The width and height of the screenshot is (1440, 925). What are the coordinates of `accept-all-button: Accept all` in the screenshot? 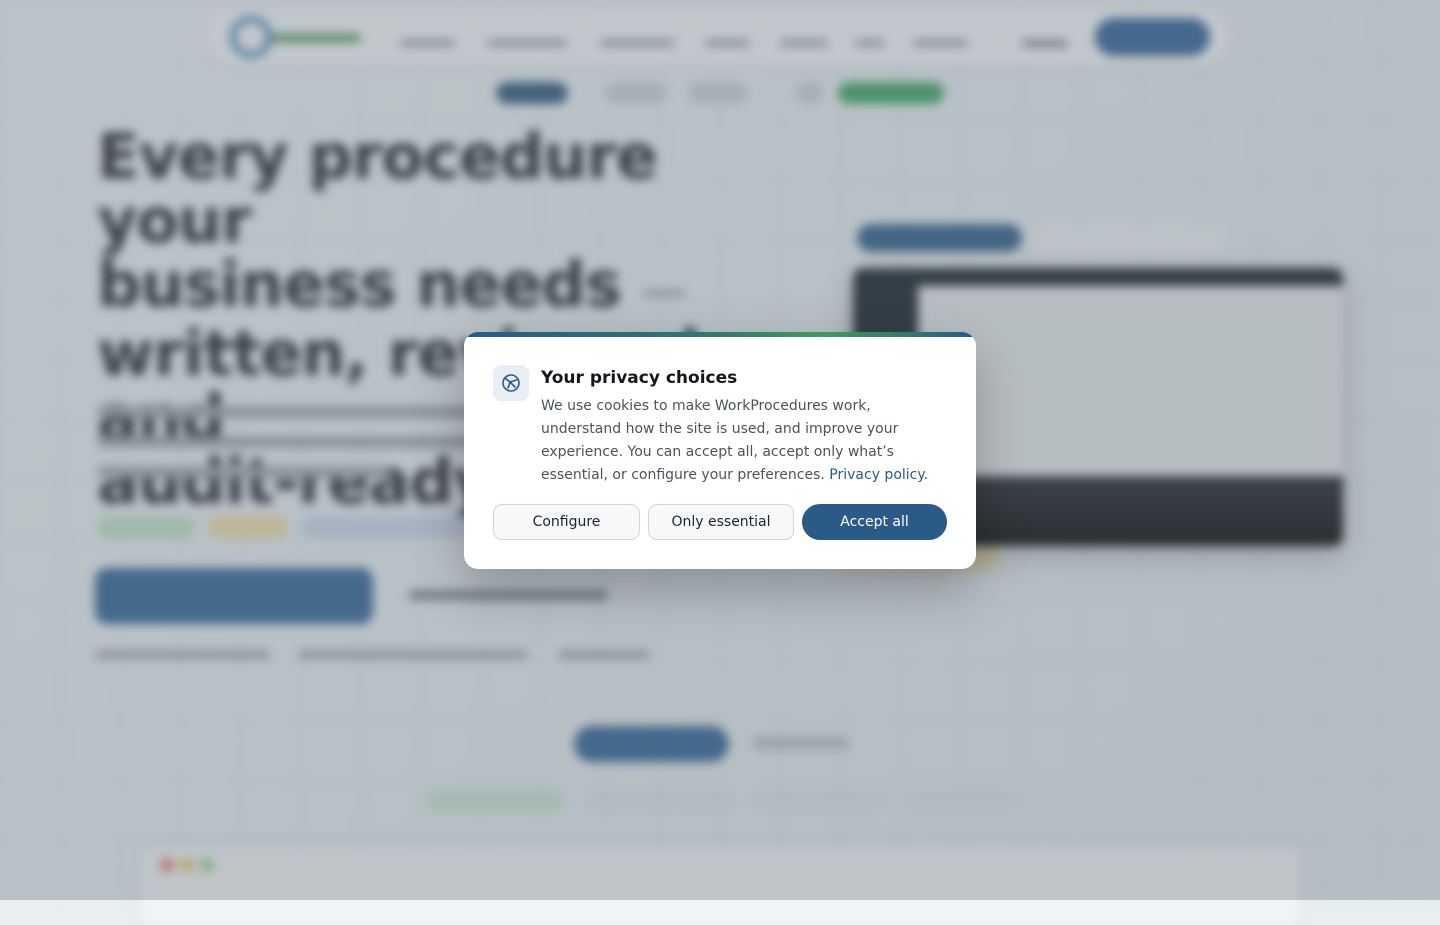 It's located at (874, 522).